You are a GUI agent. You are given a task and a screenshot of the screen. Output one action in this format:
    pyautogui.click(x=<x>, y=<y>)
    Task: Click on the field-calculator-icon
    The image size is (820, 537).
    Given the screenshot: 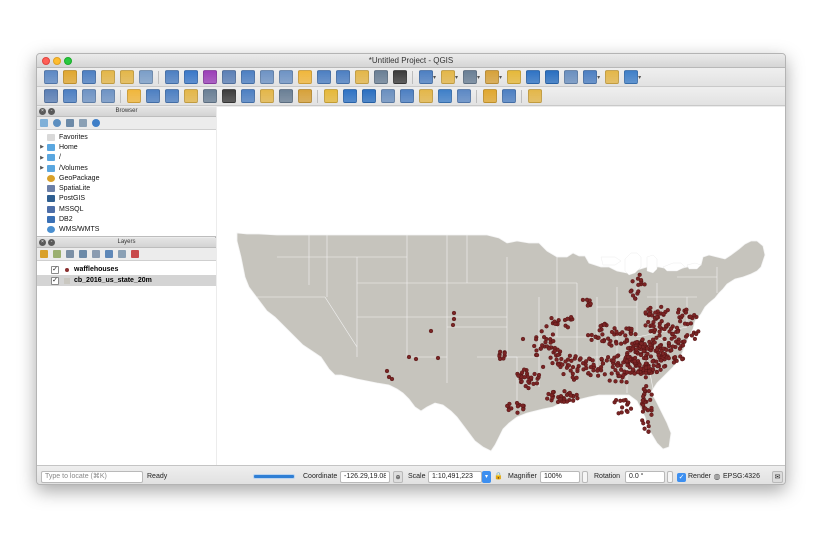 What is the action you would take?
    pyautogui.click(x=532, y=77)
    